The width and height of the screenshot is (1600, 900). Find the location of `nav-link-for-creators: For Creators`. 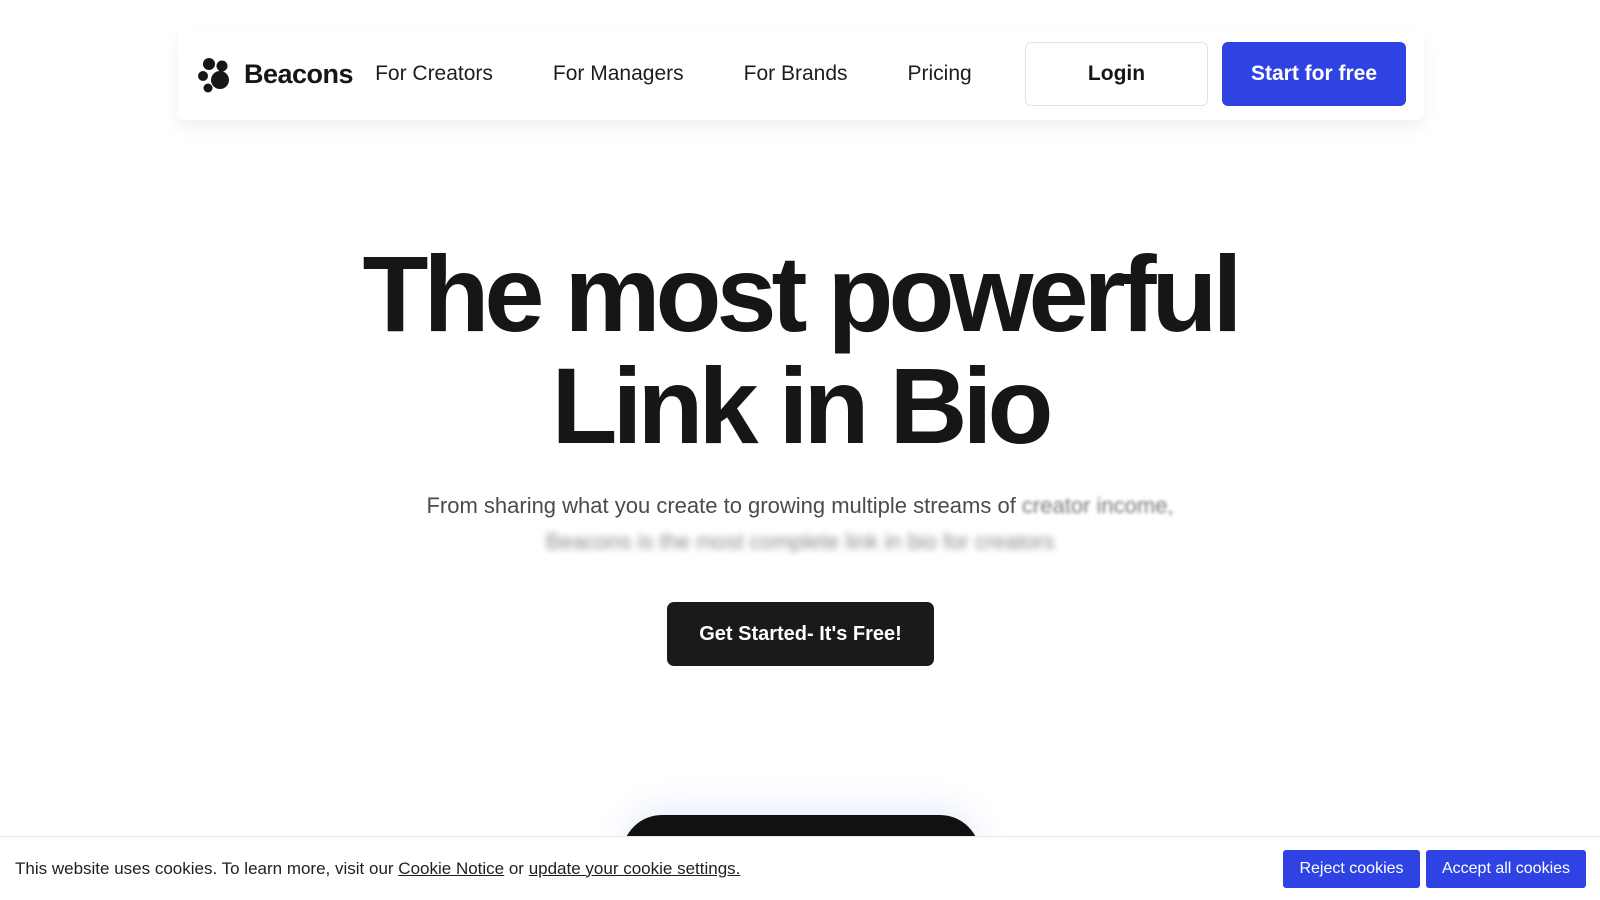

nav-link-for-creators: For Creators is located at coordinates (434, 74).